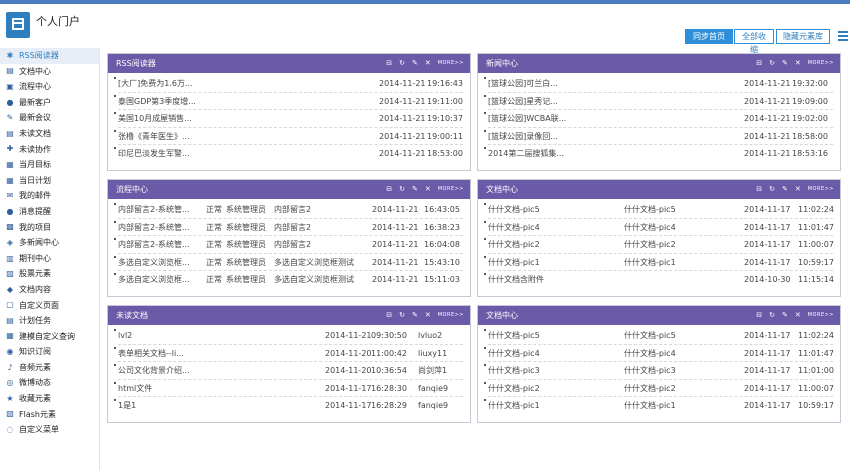  What do you see at coordinates (288, 137) in the screenshot?
I see `list-item: 张橹《青年医生》... 2014-11-21 19:00:11` at bounding box center [288, 137].